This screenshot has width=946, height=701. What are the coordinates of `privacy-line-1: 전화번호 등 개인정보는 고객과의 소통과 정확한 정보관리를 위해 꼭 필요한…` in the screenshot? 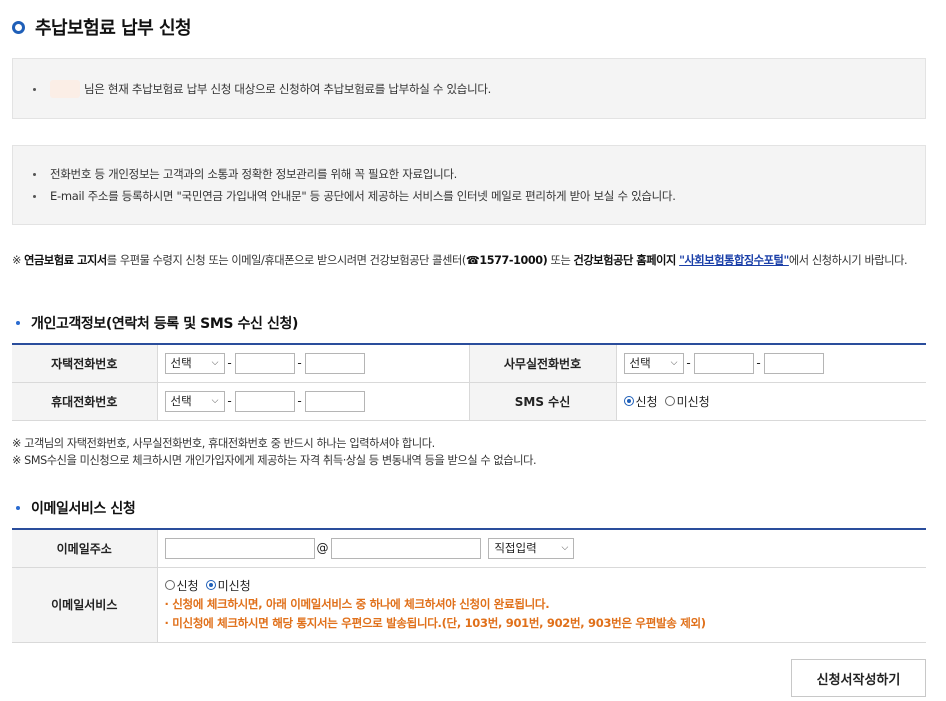 It's located at (245, 174).